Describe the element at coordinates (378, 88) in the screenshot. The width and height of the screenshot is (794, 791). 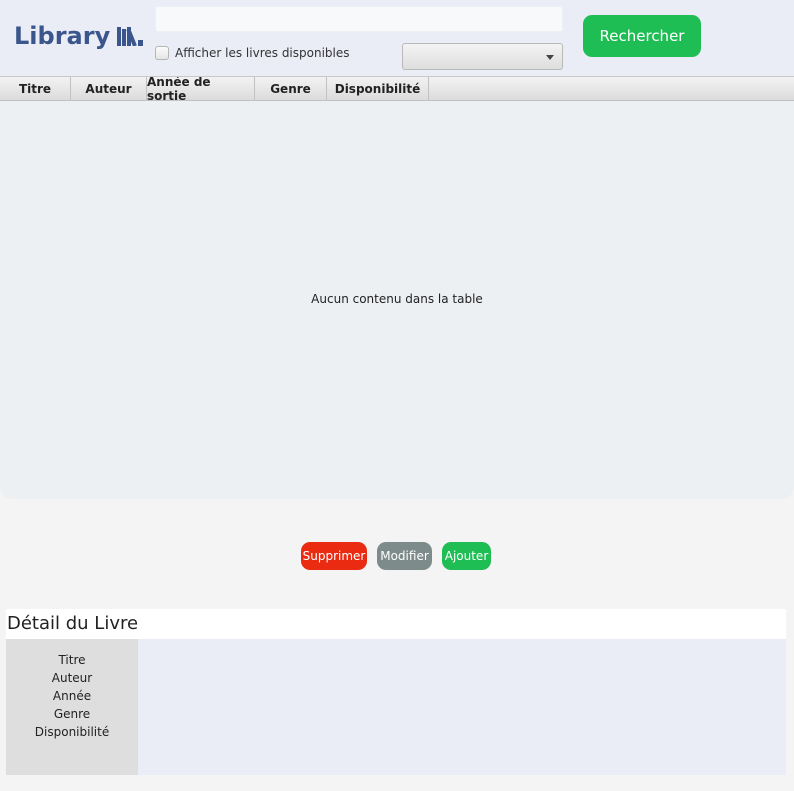
I see `column-header-disponibilite: Disponibilité` at that location.